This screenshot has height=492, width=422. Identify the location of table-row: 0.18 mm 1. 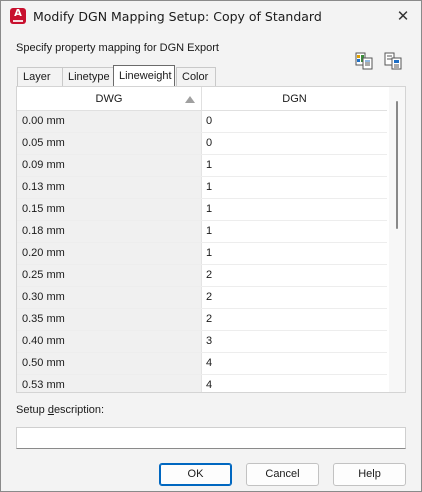
(202, 232).